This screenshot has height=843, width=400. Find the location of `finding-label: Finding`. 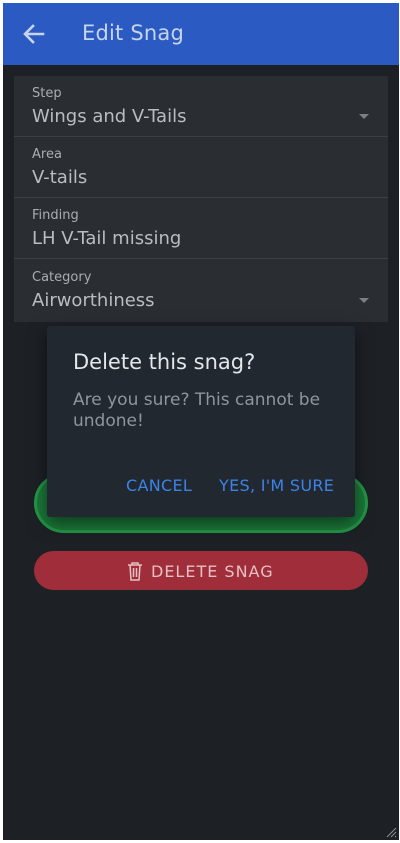

finding-label: Finding is located at coordinates (55, 215).